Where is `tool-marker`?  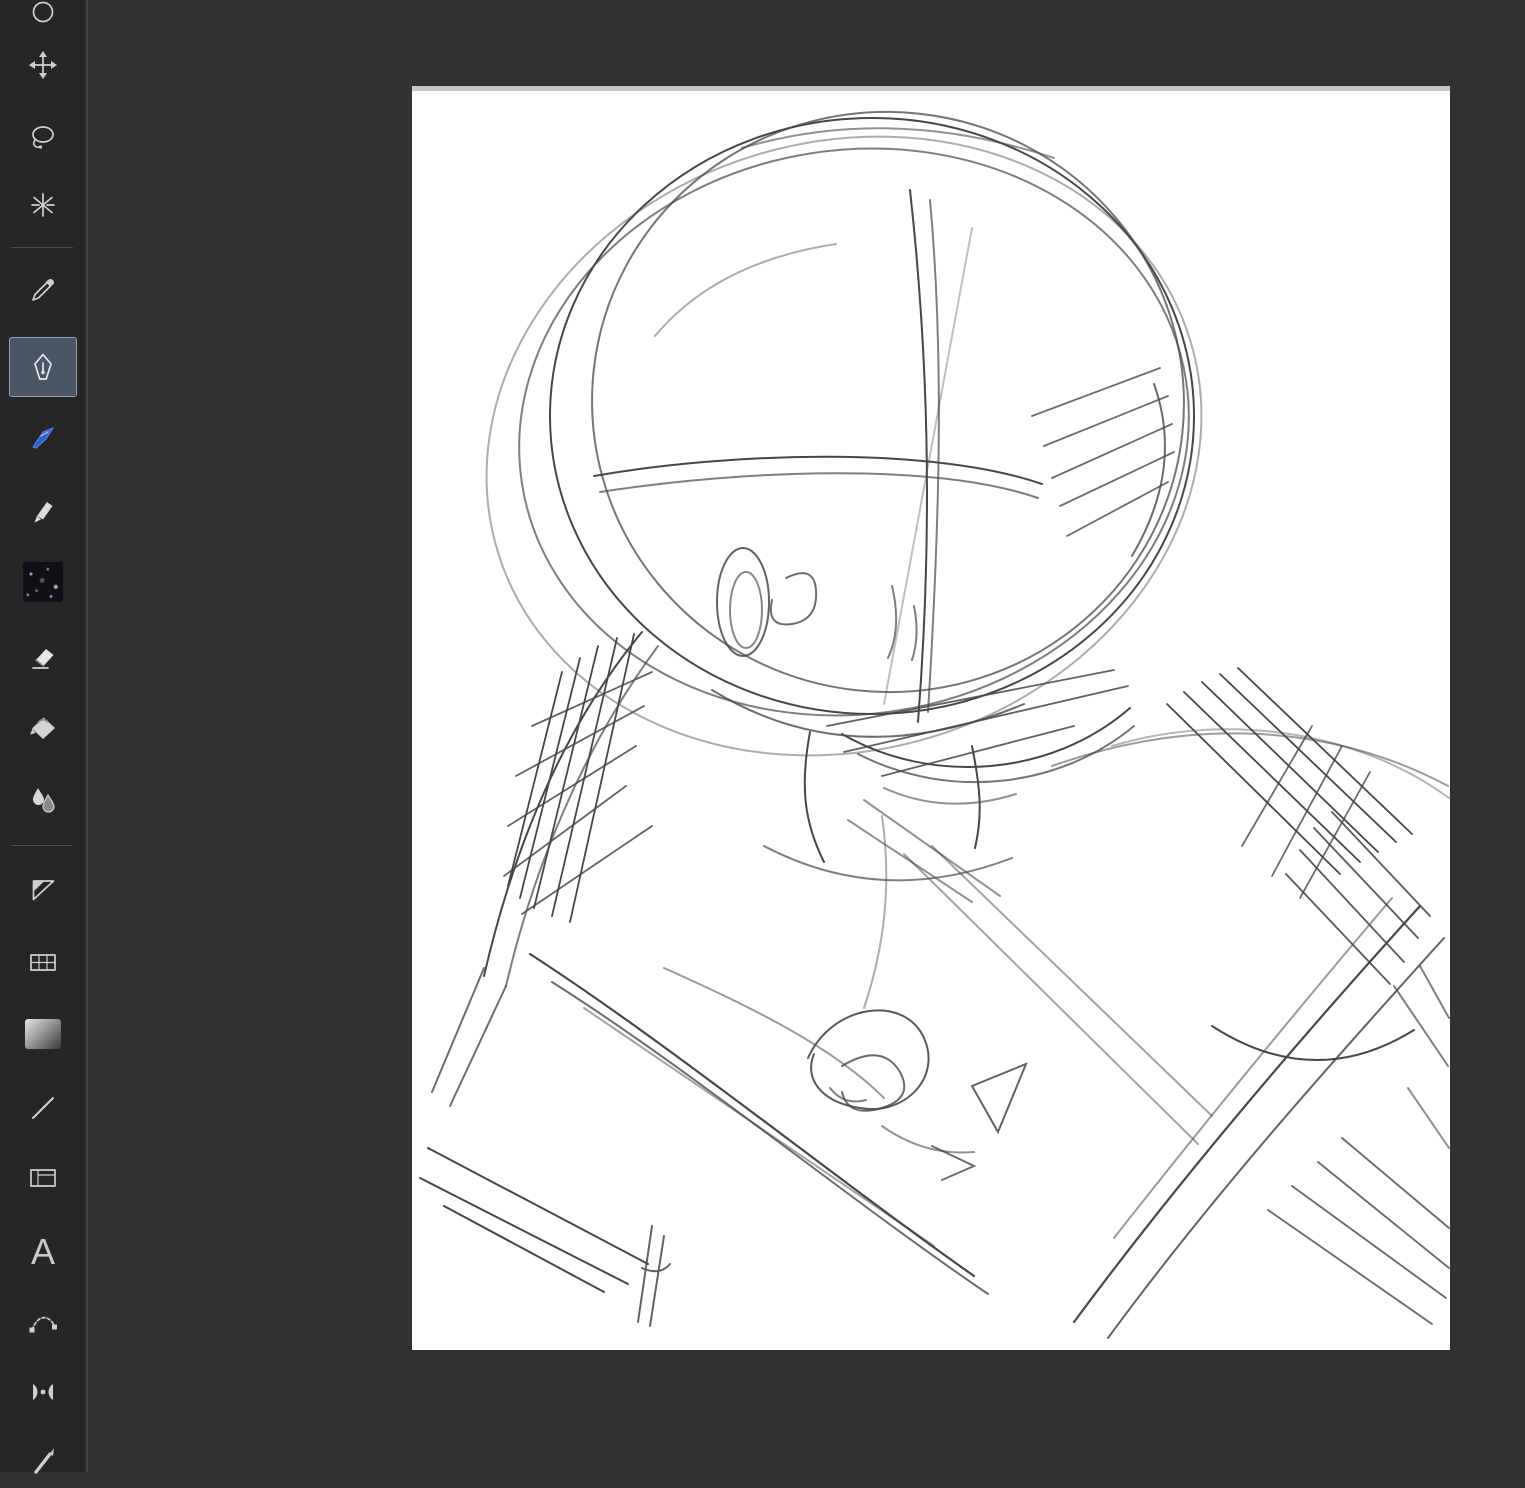
tool-marker is located at coordinates (43, 510).